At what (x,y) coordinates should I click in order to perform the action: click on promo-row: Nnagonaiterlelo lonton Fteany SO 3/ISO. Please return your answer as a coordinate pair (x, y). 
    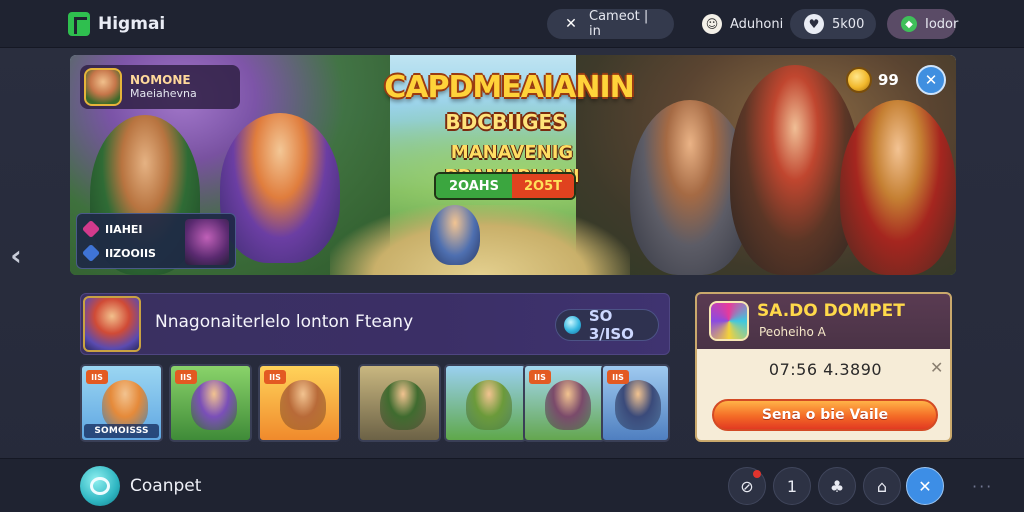
    Looking at the image, I should click on (375, 324).